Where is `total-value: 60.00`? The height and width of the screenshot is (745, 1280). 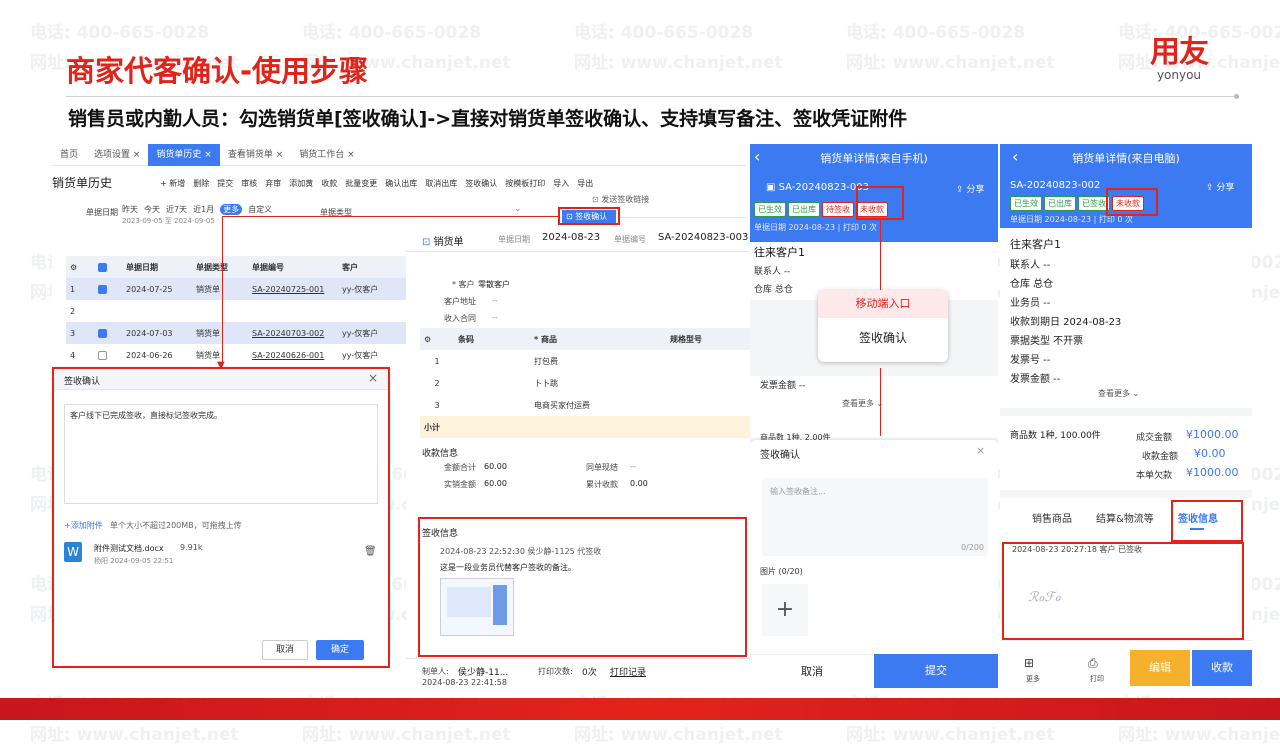
total-value: 60.00 is located at coordinates (495, 466).